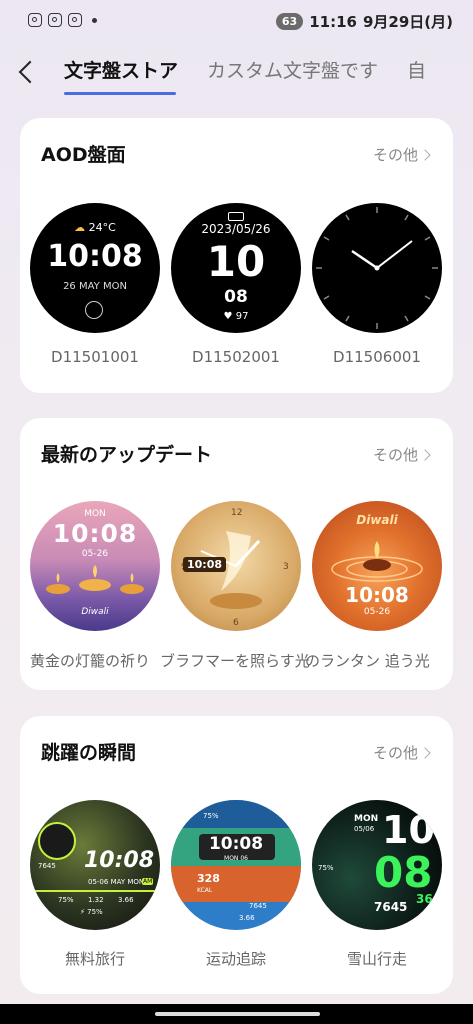  Describe the element at coordinates (236, 858) in the screenshot. I see `face-date: MON 06` at that location.